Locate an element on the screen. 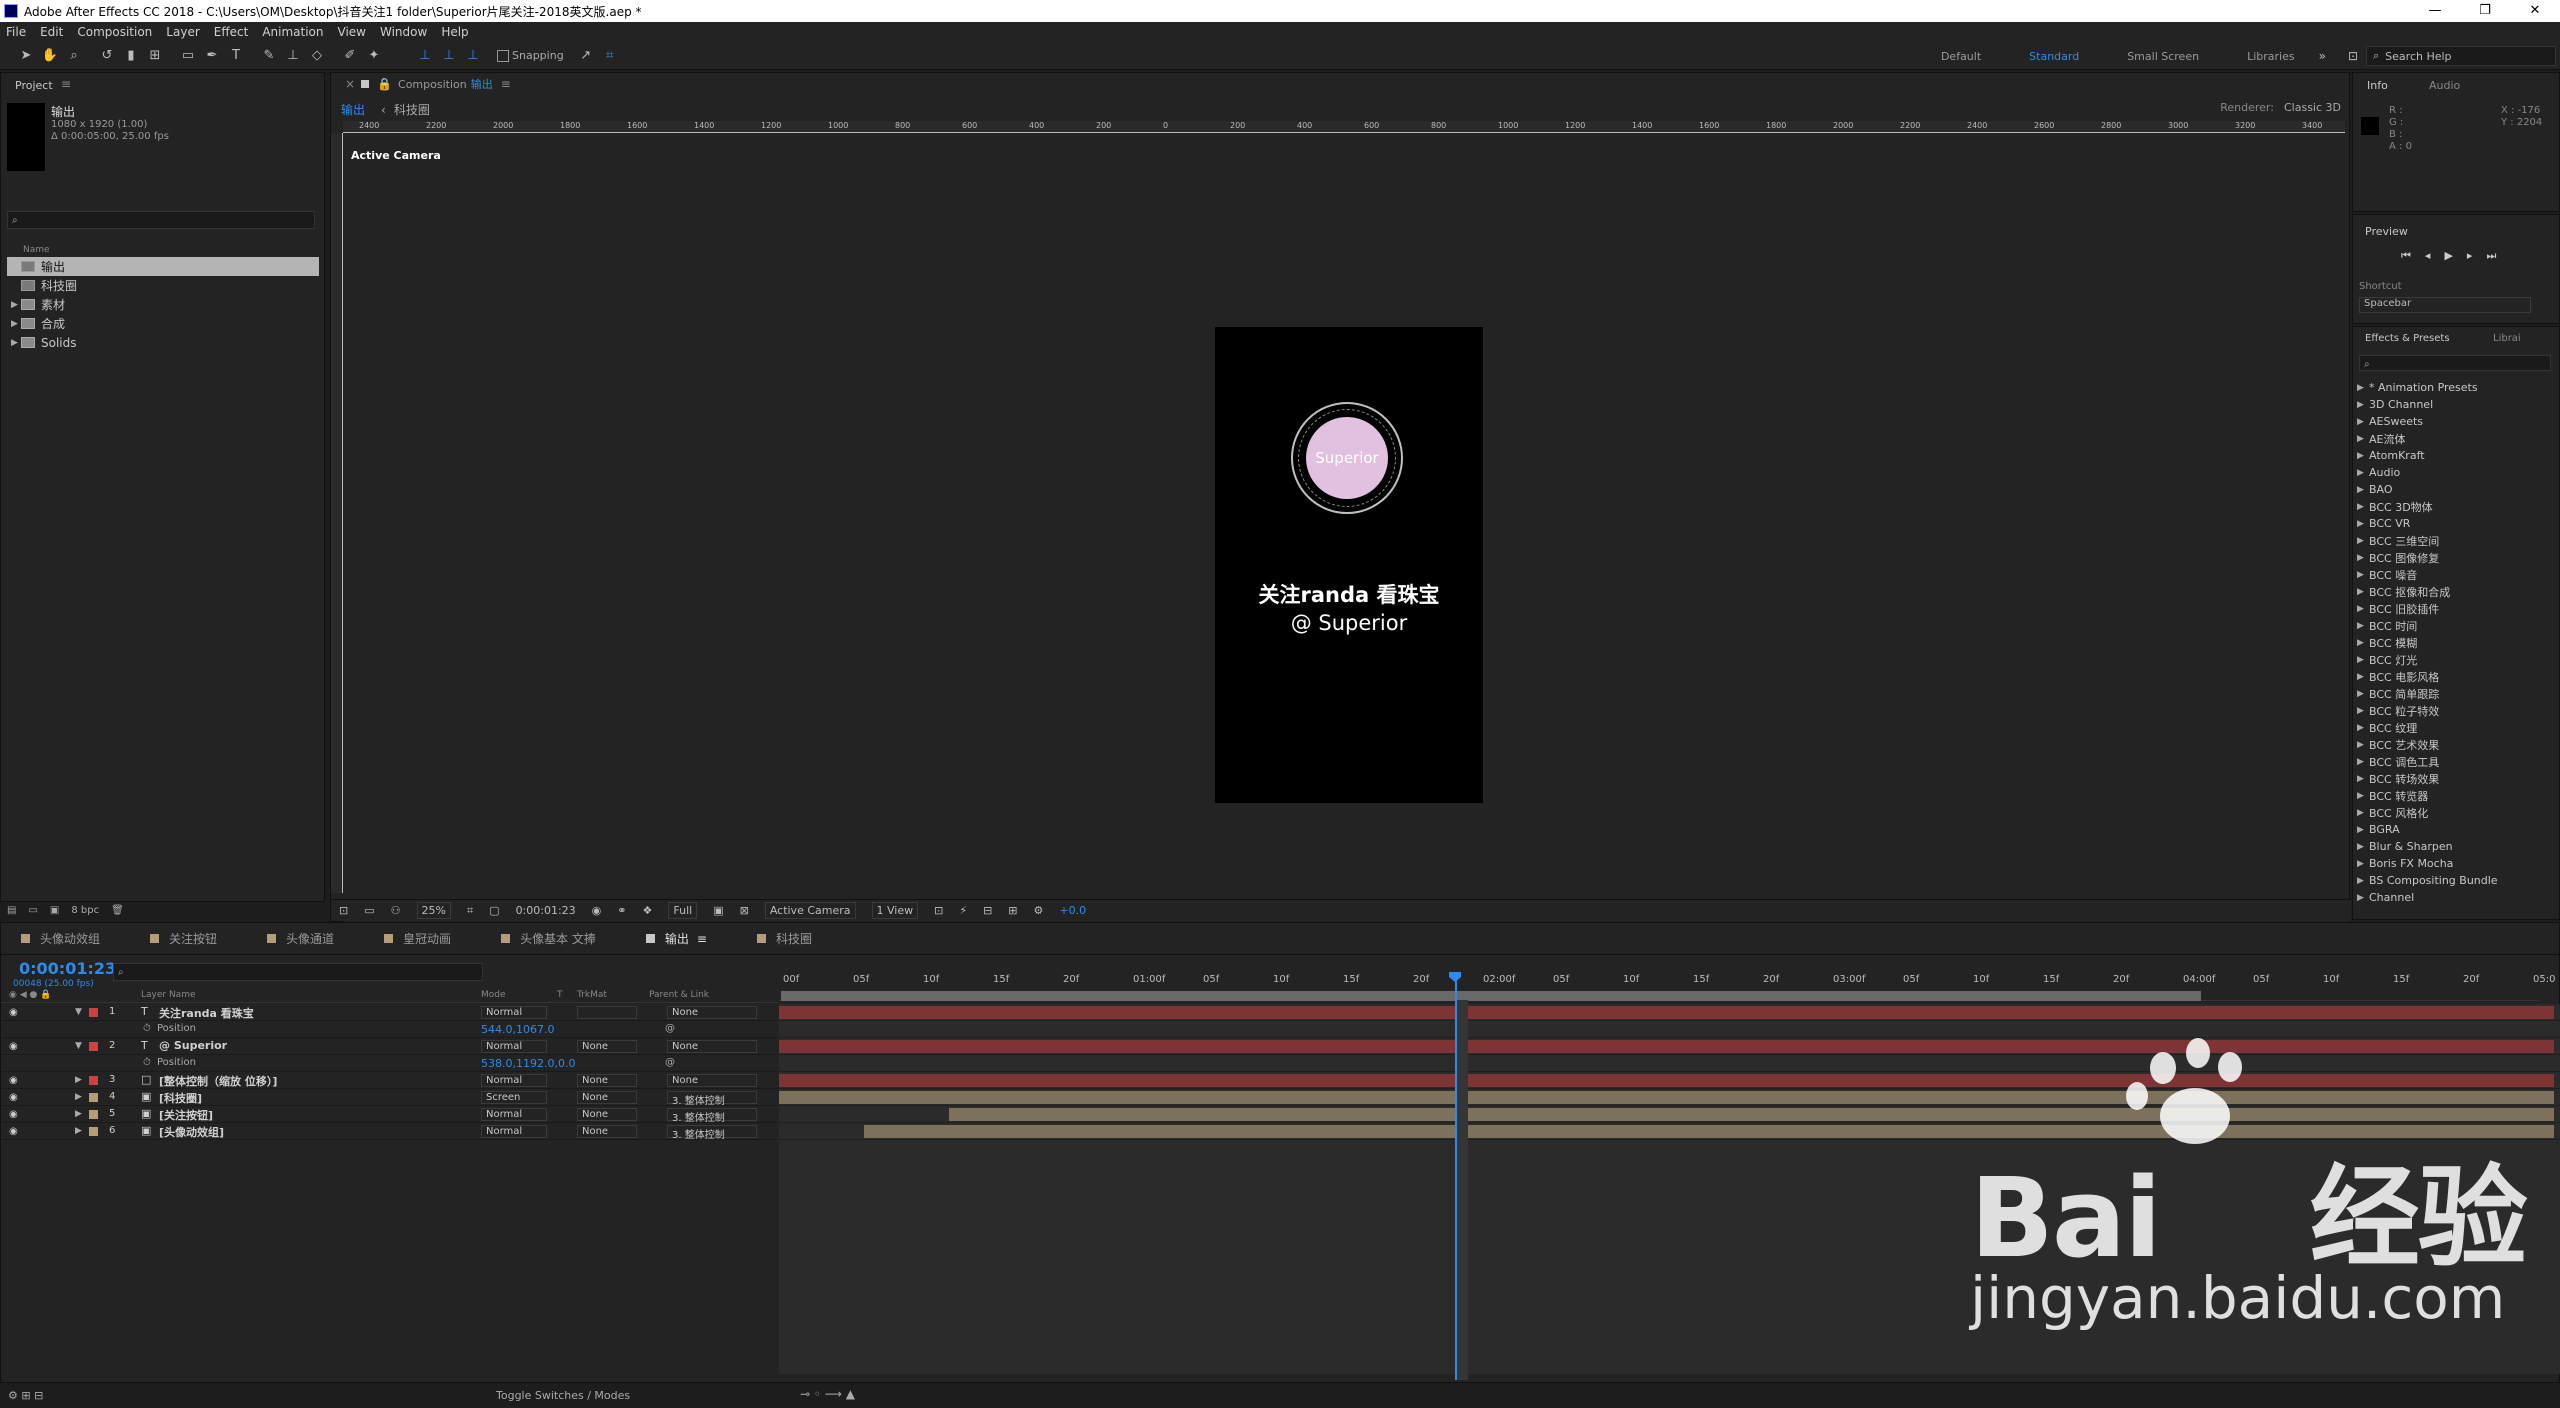 This screenshot has height=1408, width=2560. type-tool-icon: T is located at coordinates (236, 56).